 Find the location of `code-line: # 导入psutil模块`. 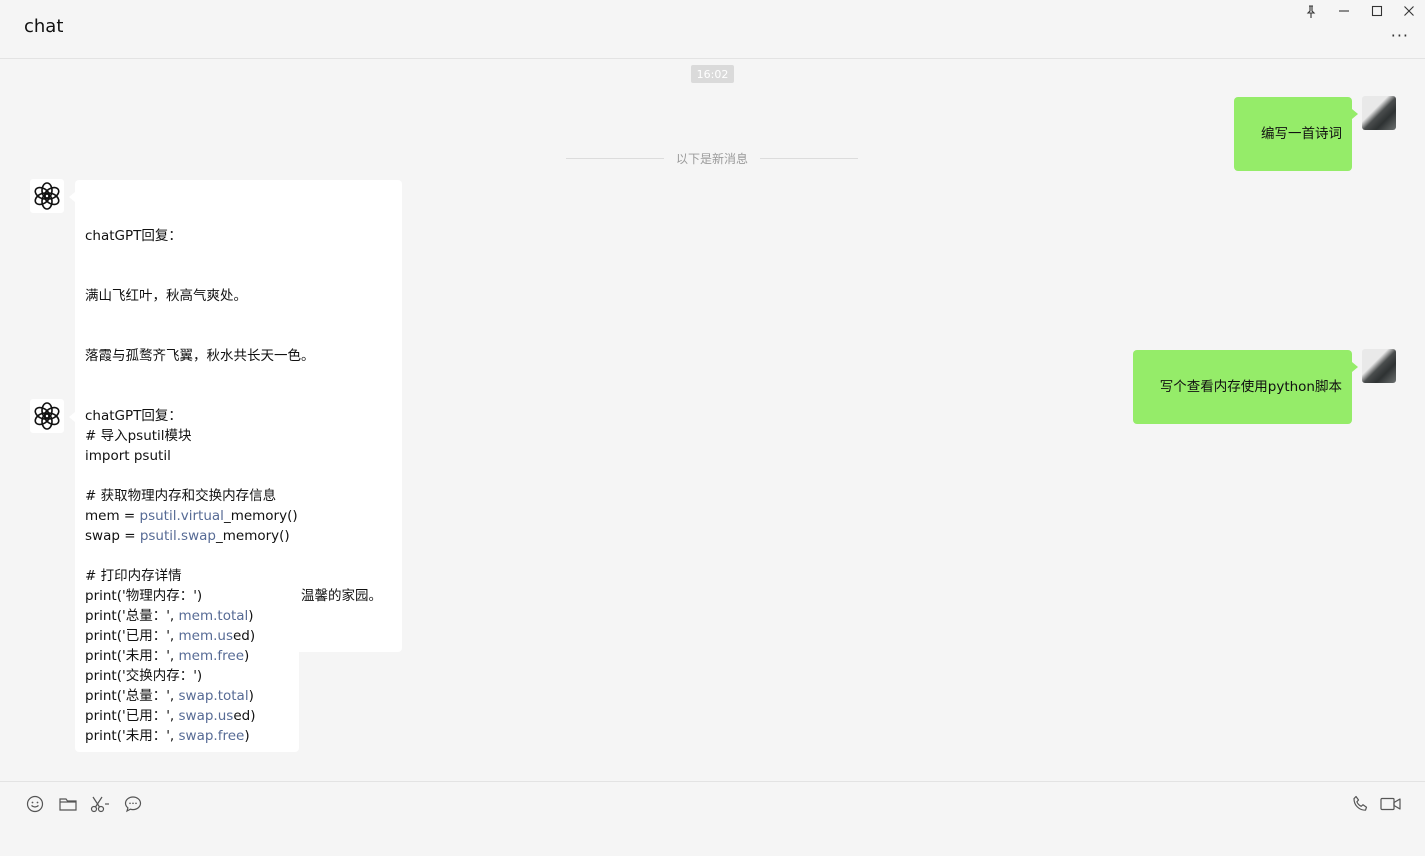

code-line: # 导入psutil模块 is located at coordinates (138, 436).